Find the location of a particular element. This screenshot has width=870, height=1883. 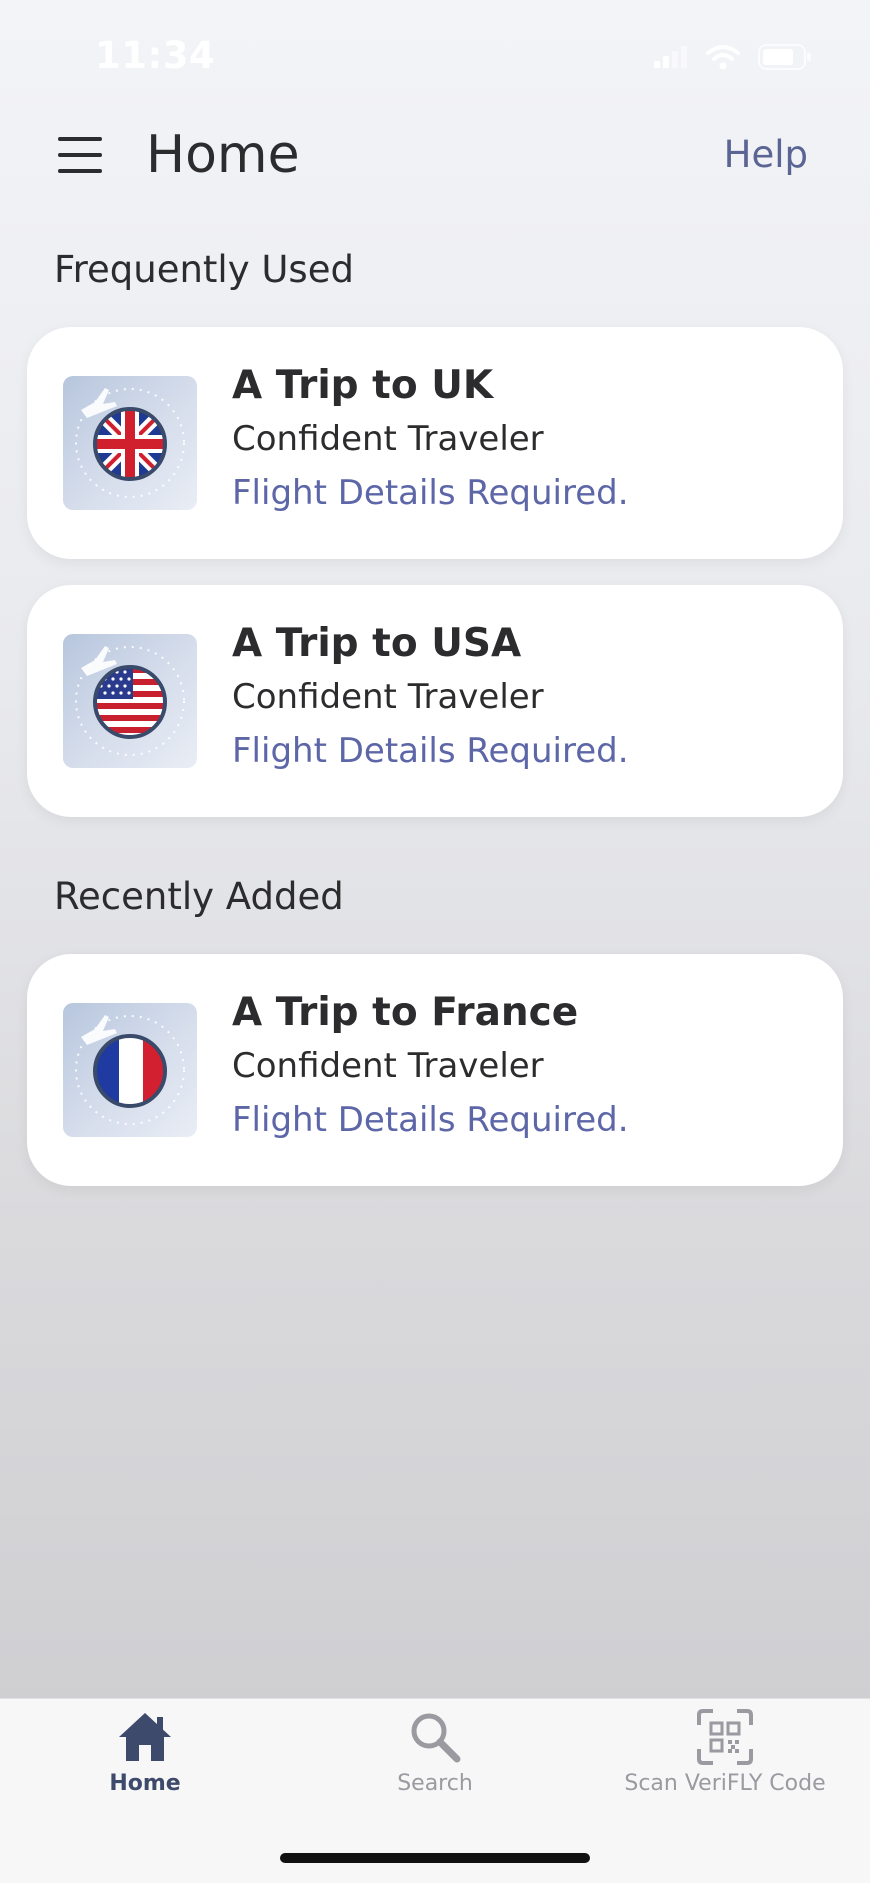

qr-scan-icon is located at coordinates (725, 1737).